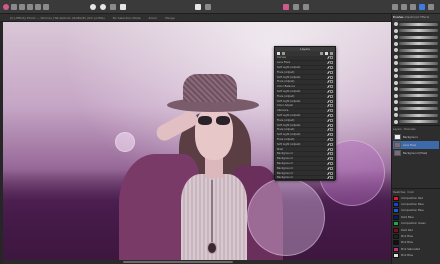 The image size is (440, 264). Describe the element at coordinates (416, 137) in the screenshot. I see `layer-item: Background` at that location.